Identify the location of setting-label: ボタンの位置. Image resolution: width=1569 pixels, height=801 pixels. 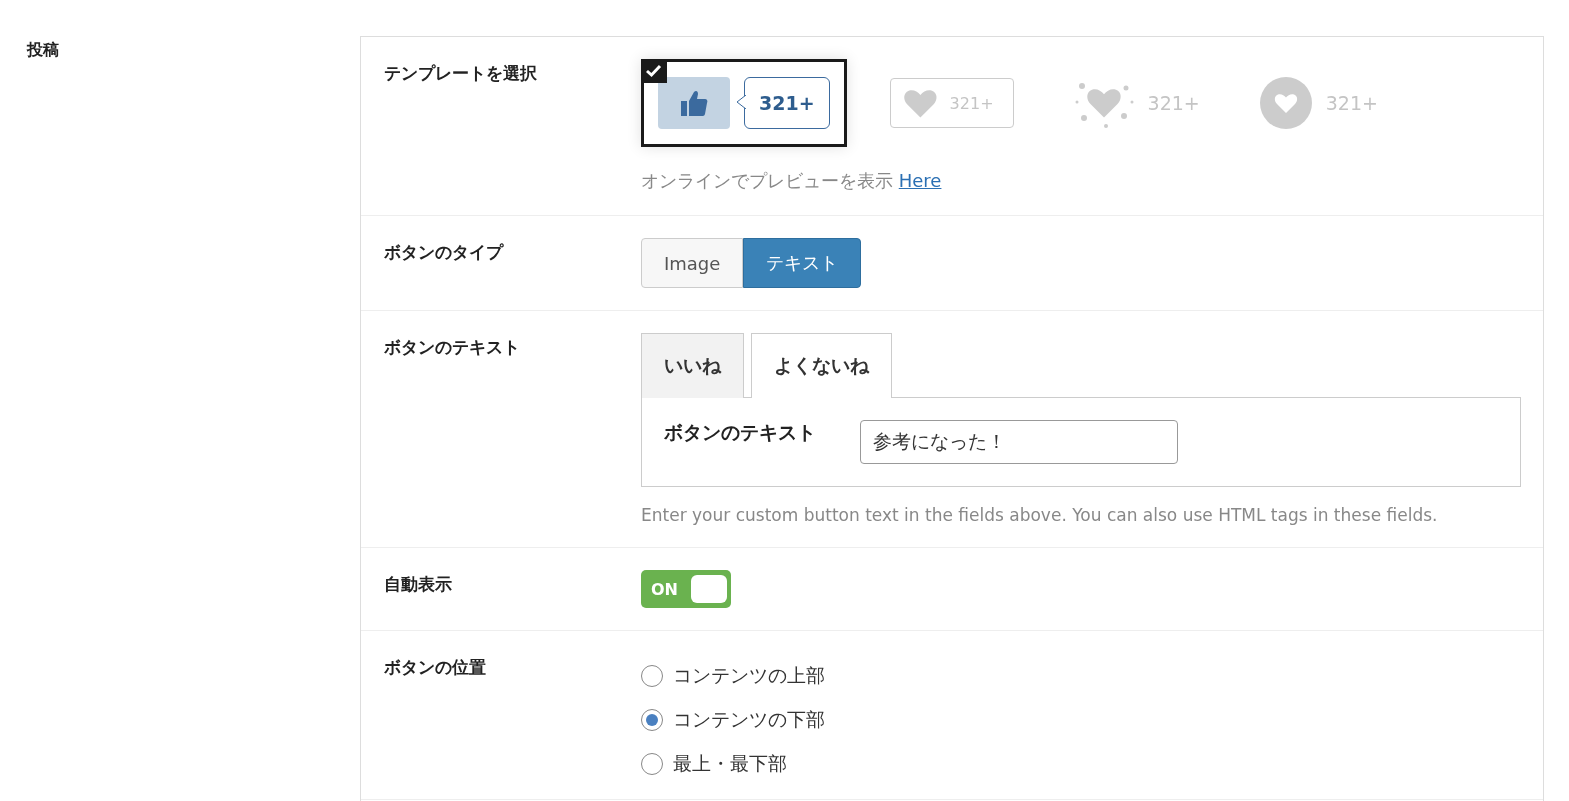
(435, 667).